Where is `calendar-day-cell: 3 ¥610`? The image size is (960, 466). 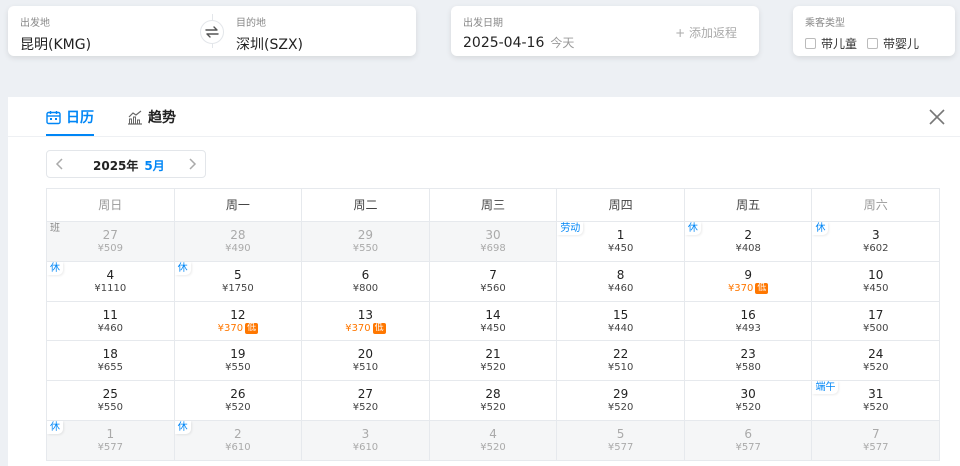
calendar-day-cell: 3 ¥610 is located at coordinates (366, 440).